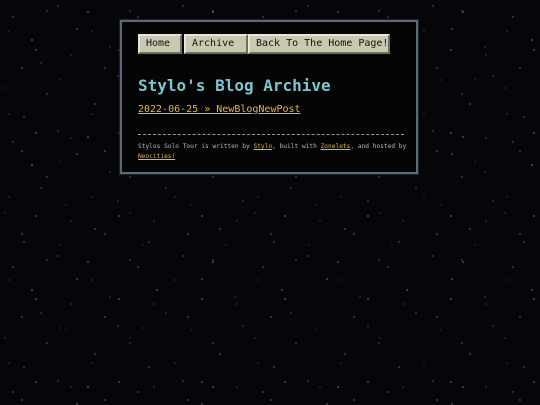 The width and height of the screenshot is (540, 405). I want to click on page-title: Stylo's Blog Archive, so click(234, 85).